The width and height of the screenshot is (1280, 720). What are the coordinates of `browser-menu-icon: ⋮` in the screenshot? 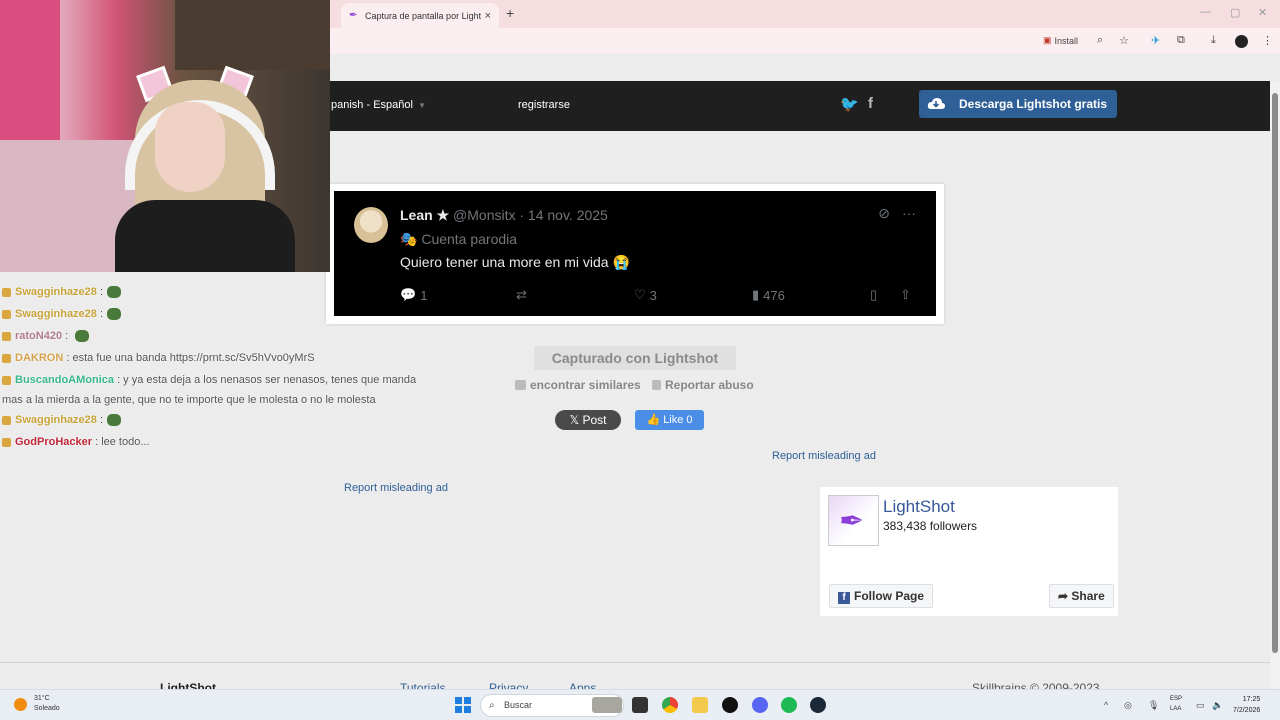 It's located at (1267, 40).